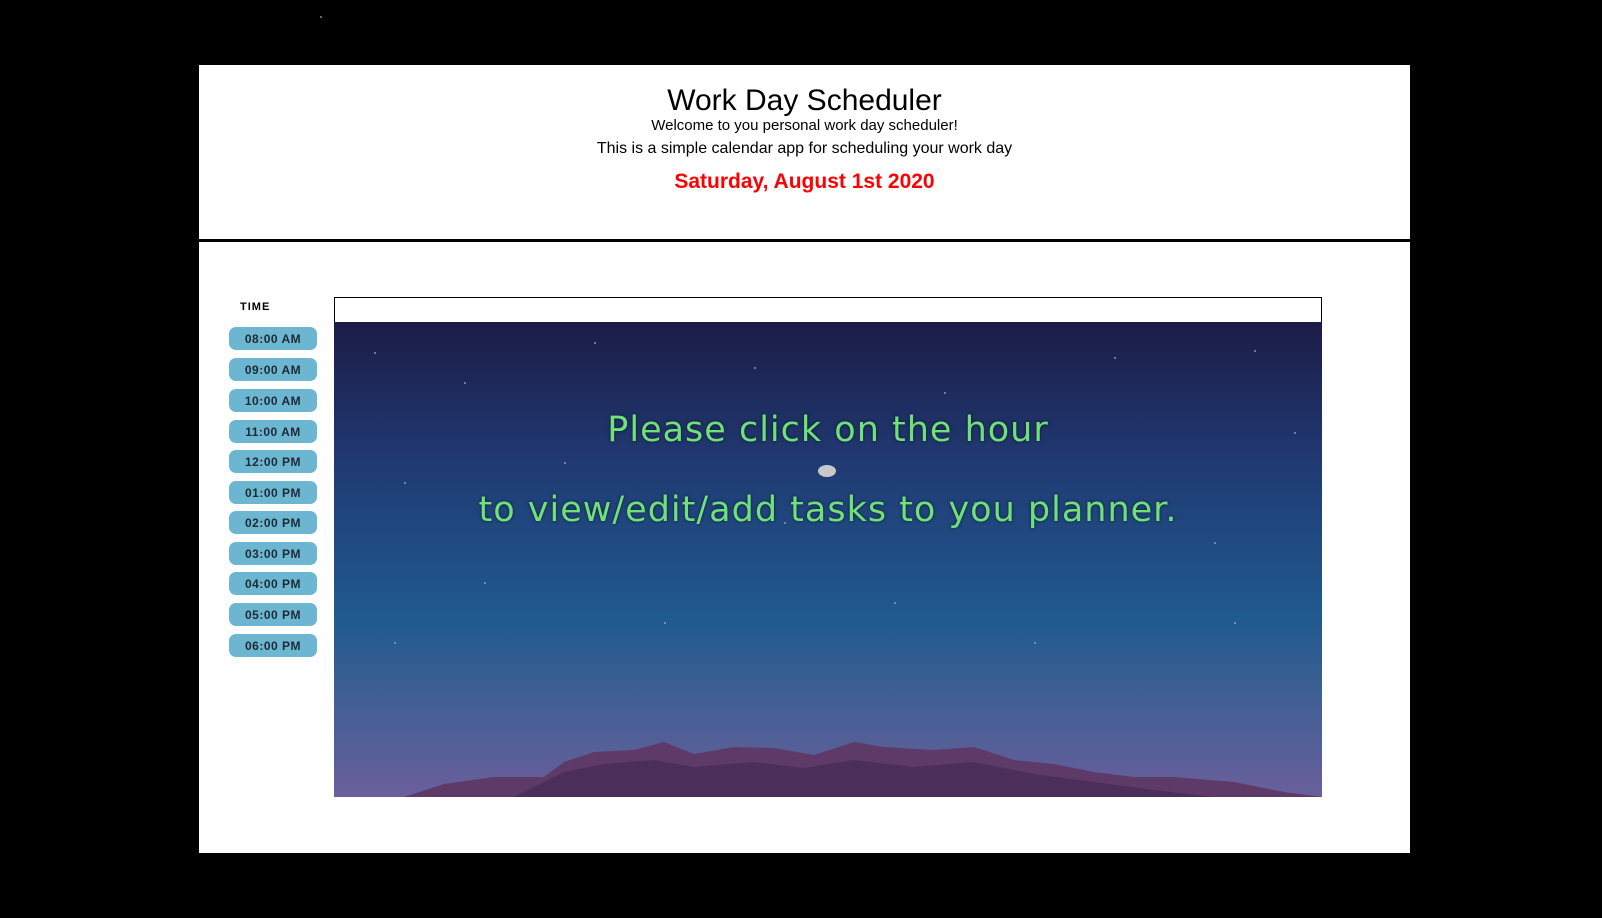 The image size is (1602, 918). Describe the element at coordinates (863, 769) in the screenshot. I see `mountains` at that location.